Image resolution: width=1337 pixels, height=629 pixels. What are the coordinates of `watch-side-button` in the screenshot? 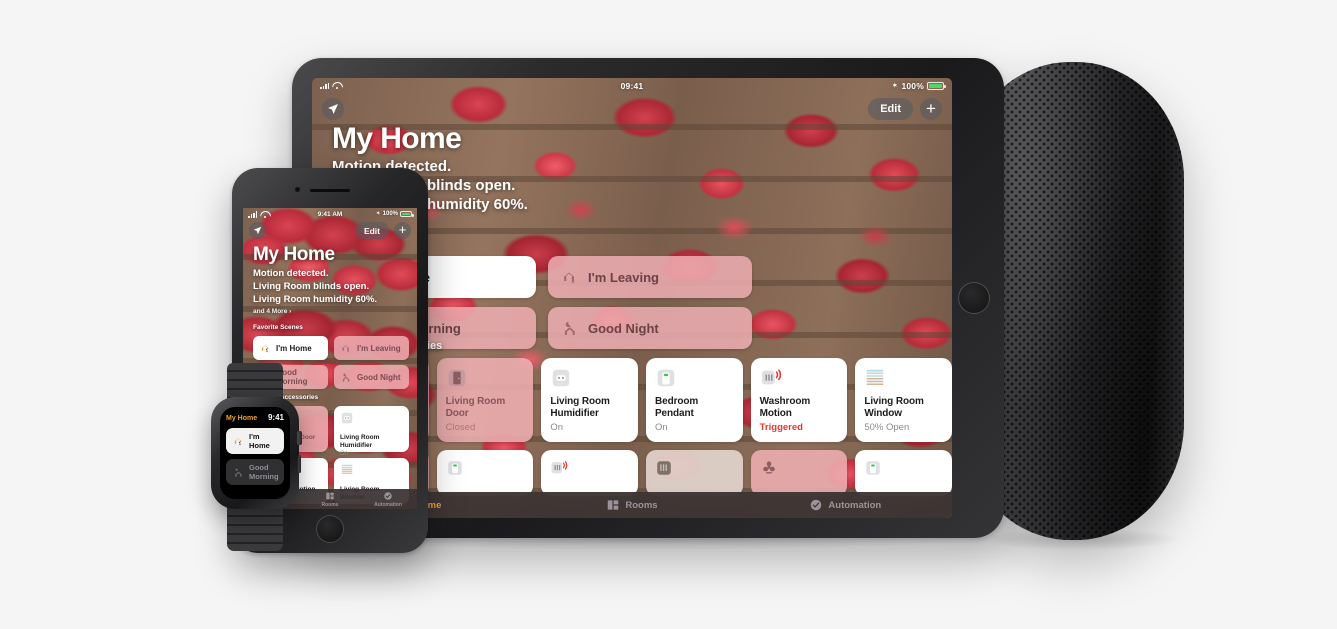 It's located at (299, 464).